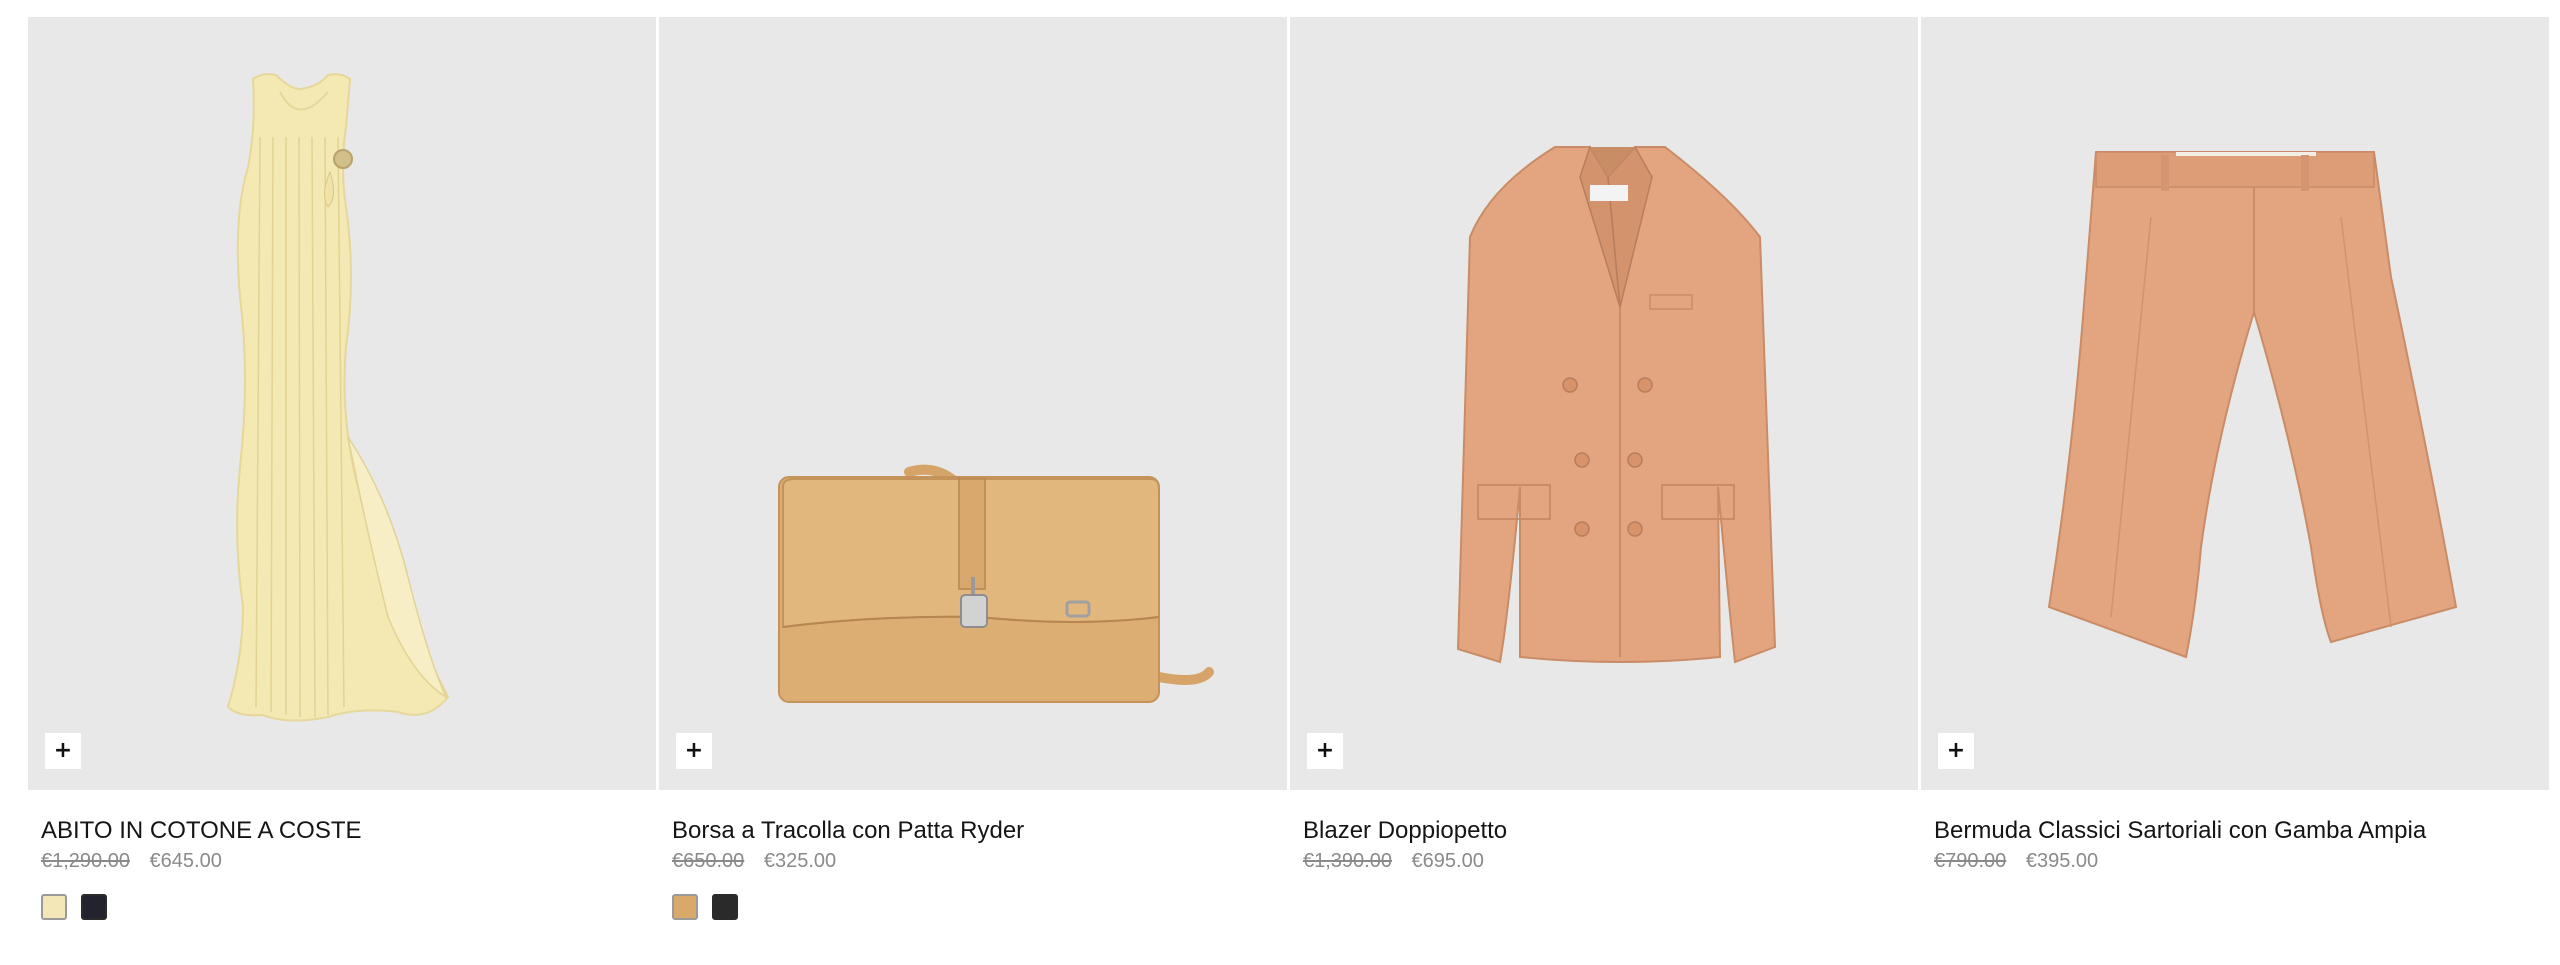 The image size is (2560, 965). What do you see at coordinates (185, 861) in the screenshot?
I see `sale-price: €645.00` at bounding box center [185, 861].